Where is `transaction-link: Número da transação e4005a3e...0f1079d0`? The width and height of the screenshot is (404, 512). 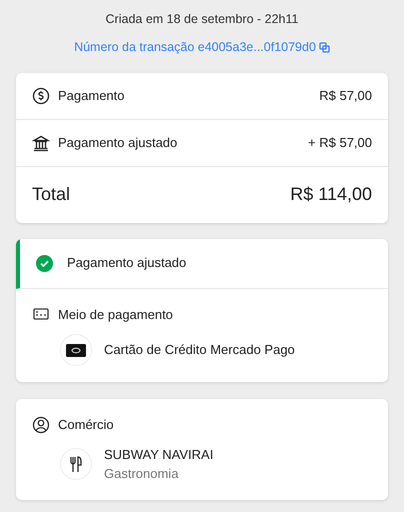
transaction-link: Número da transação e4005a3e...0f1079d0 is located at coordinates (202, 47).